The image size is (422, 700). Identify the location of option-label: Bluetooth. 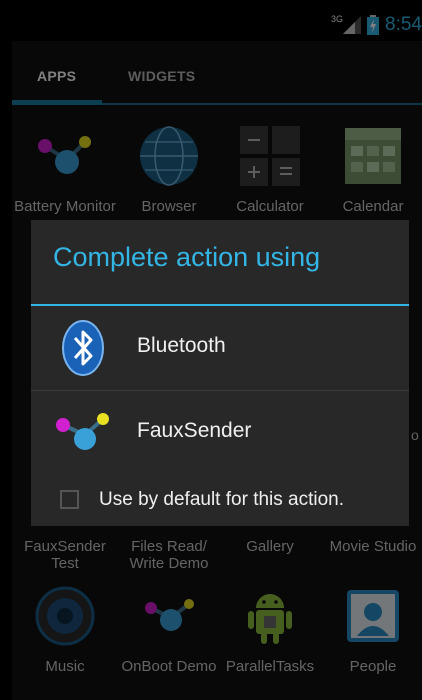
(181, 345).